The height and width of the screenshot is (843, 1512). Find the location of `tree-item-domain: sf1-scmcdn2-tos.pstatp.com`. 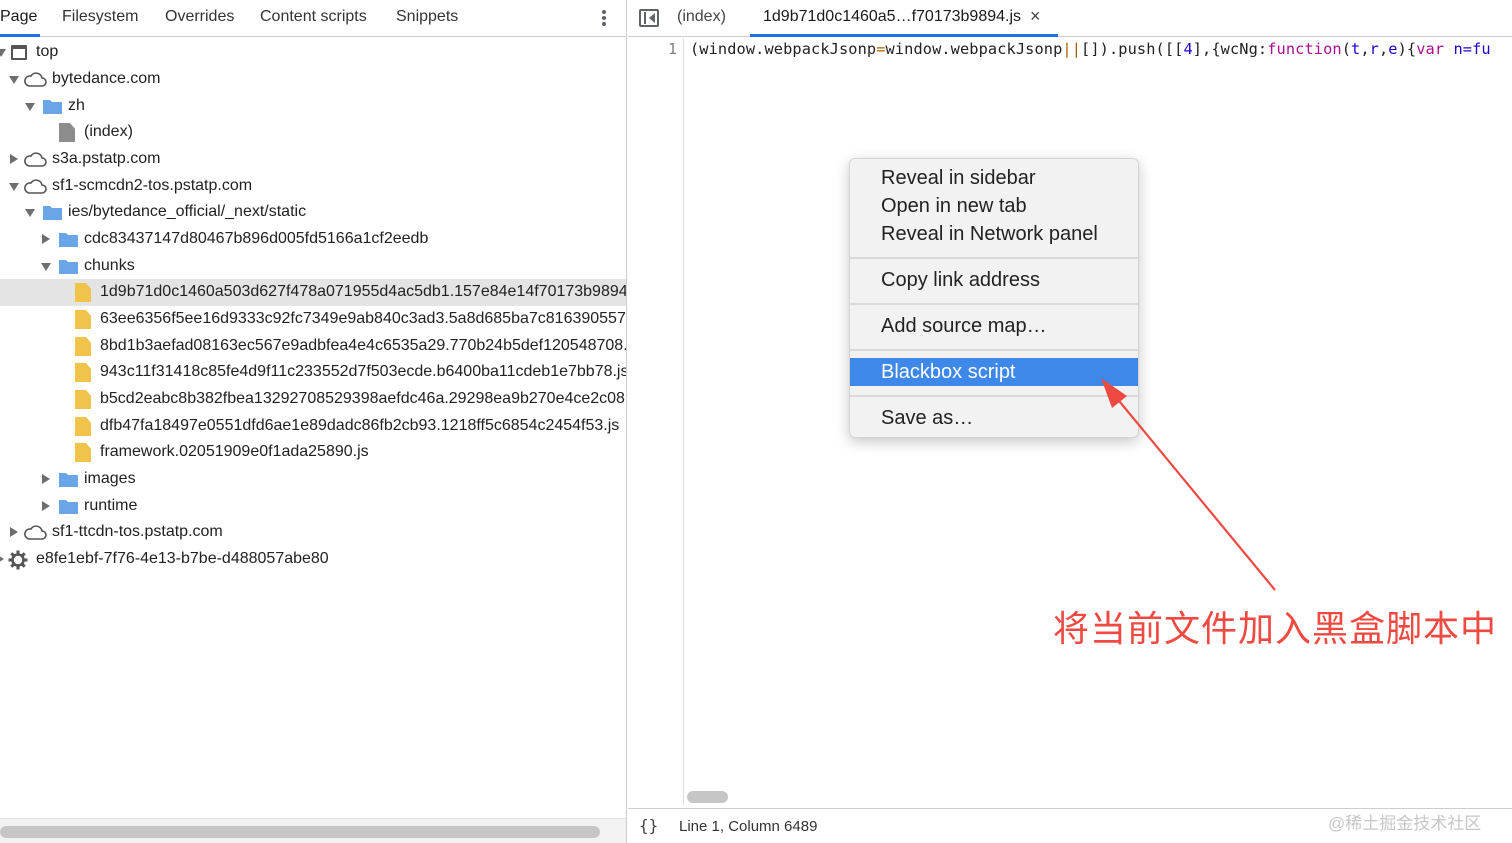

tree-item-domain: sf1-scmcdn2-tos.pstatp.com is located at coordinates (313, 186).